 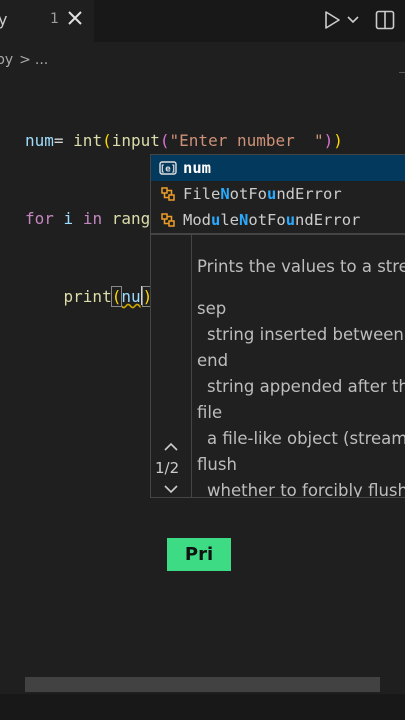 What do you see at coordinates (210, 412) in the screenshot?
I see `param-name: file` at bounding box center [210, 412].